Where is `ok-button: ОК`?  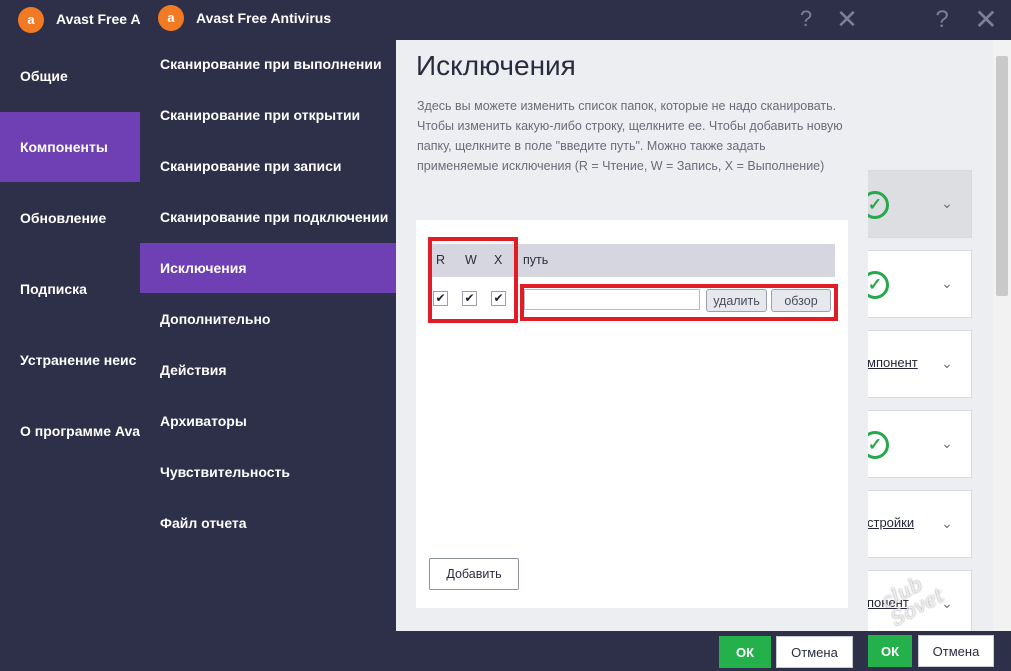
ok-button: ОК is located at coordinates (745, 652).